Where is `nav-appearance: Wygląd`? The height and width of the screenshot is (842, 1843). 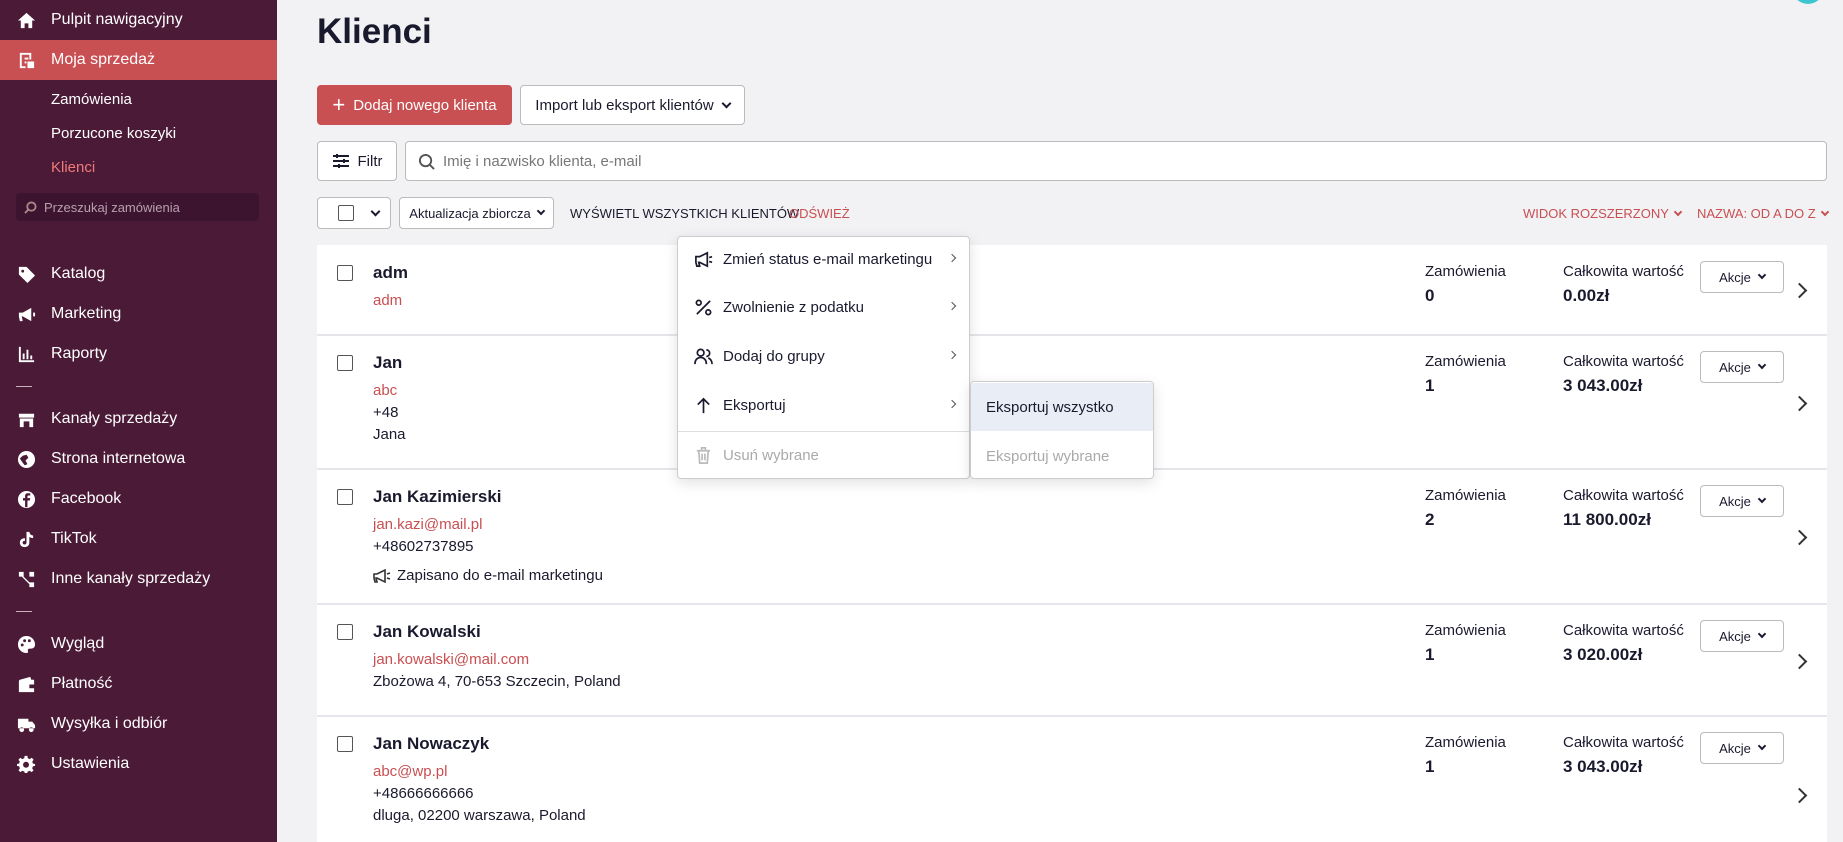 nav-appearance: Wygląd is located at coordinates (138, 644).